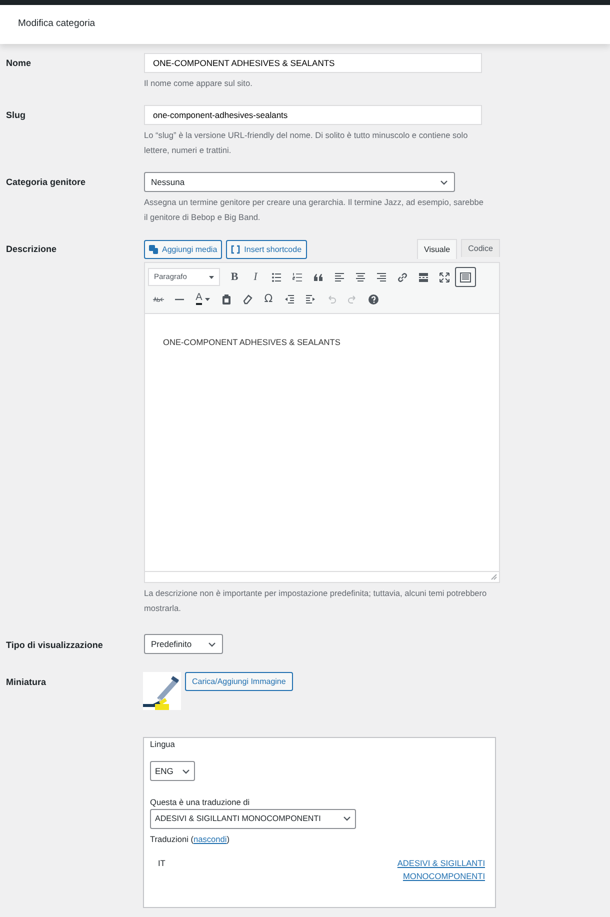  Describe the element at coordinates (402, 277) in the screenshot. I see `link-icon` at that location.